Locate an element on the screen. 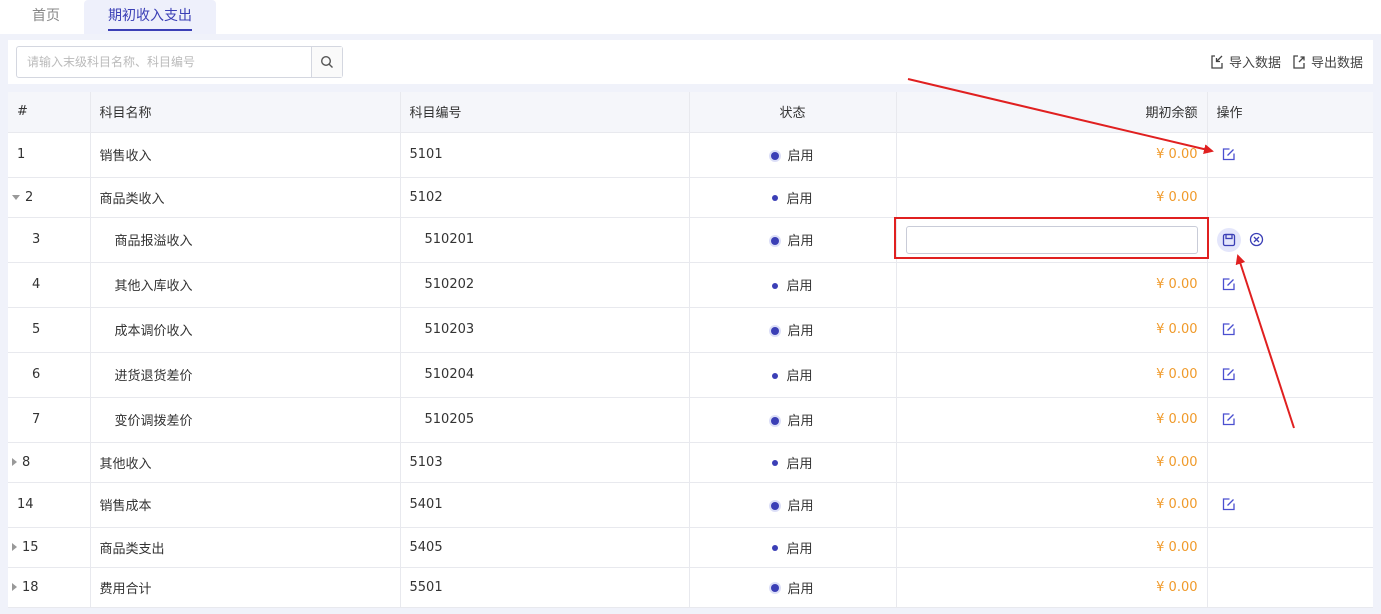 Image resolution: width=1381 pixels, height=614 pixels. opening-balance-input is located at coordinates (1051, 239).